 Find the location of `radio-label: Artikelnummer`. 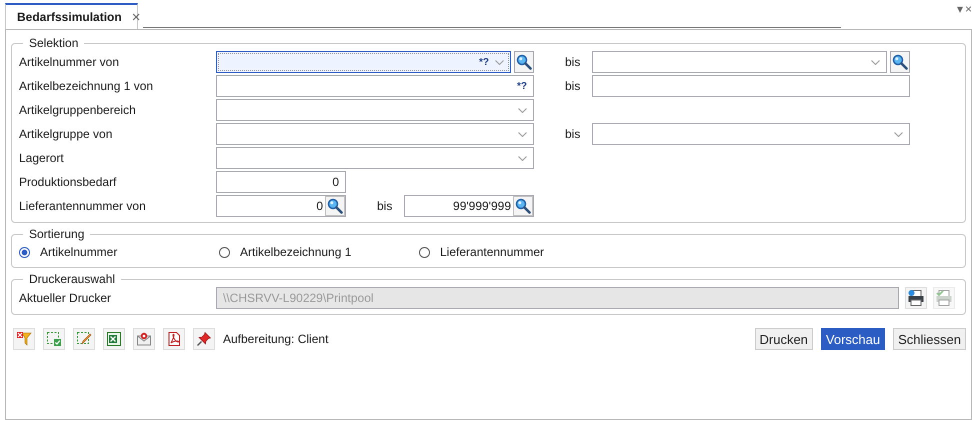

radio-label: Artikelnummer is located at coordinates (79, 252).